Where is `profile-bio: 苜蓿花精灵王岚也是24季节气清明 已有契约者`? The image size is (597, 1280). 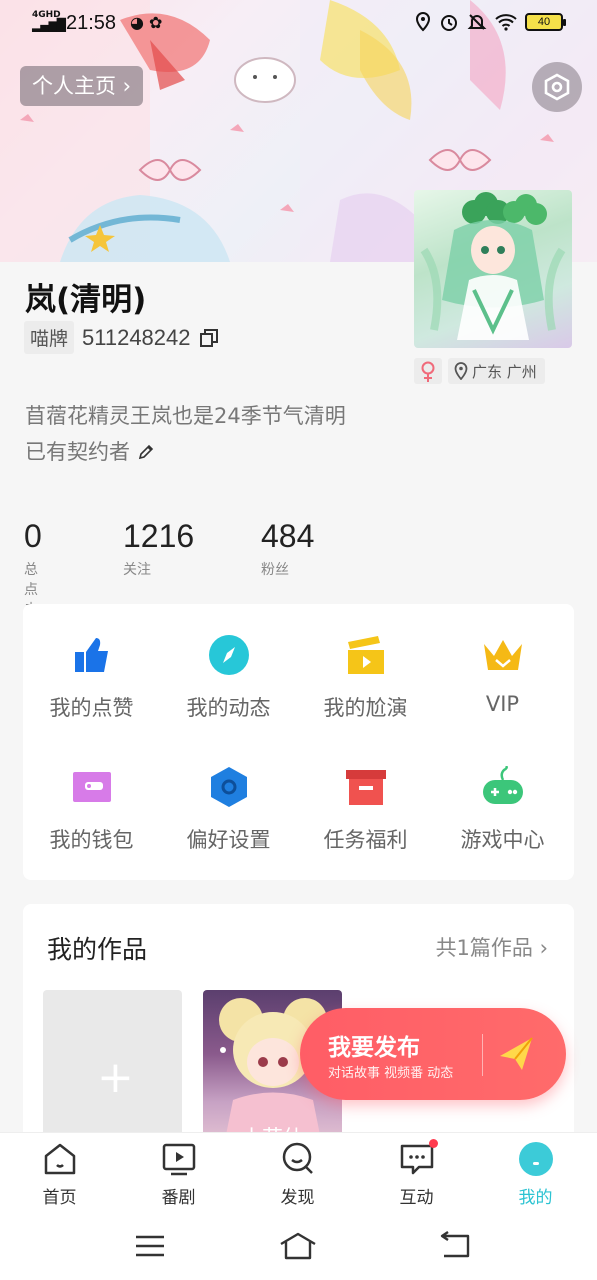 profile-bio: 苜蓿花精灵王岚也是24季节气清明 已有契约者 is located at coordinates (225, 434).